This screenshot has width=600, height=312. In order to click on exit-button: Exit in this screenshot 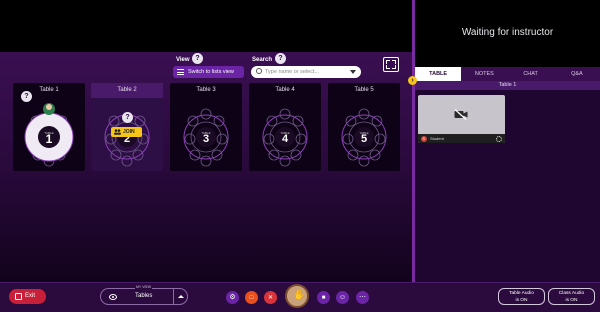, I will do `click(27, 296)`.